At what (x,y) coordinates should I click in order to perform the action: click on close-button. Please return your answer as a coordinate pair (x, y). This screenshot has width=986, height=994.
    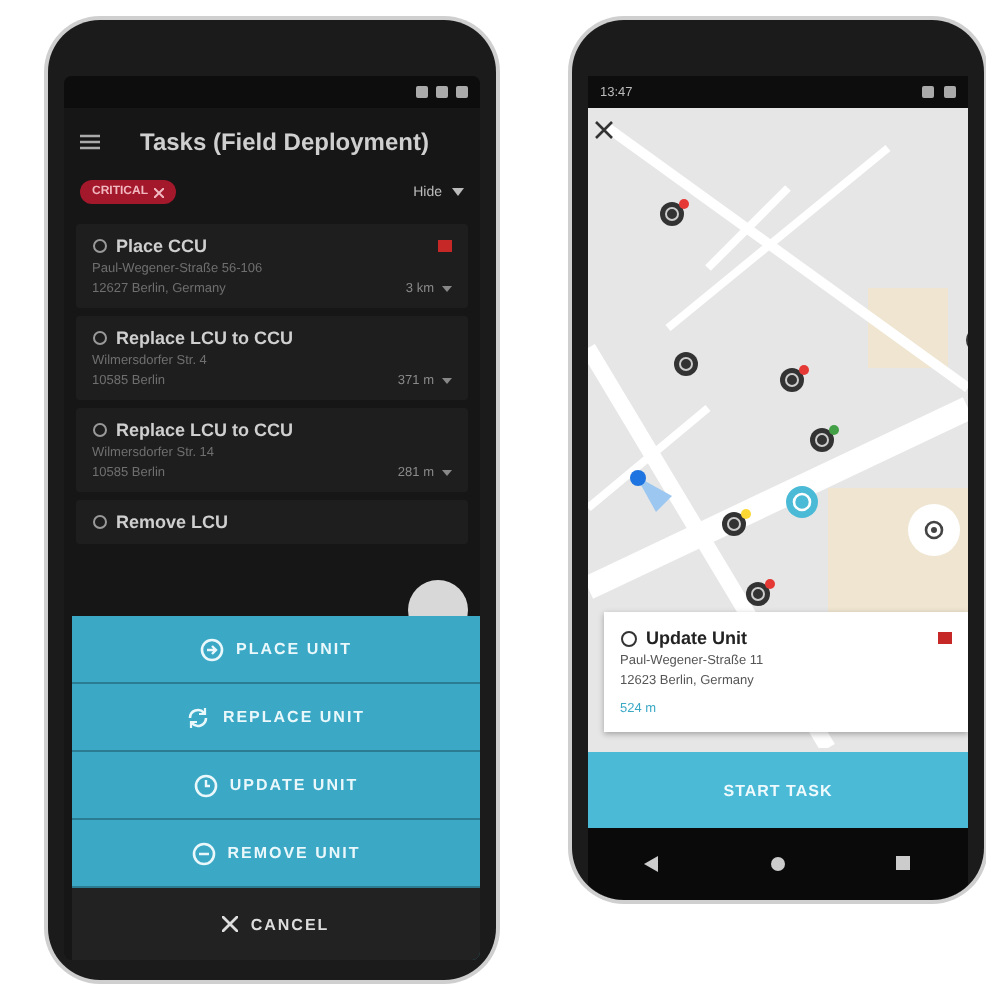
    Looking at the image, I should click on (604, 126).